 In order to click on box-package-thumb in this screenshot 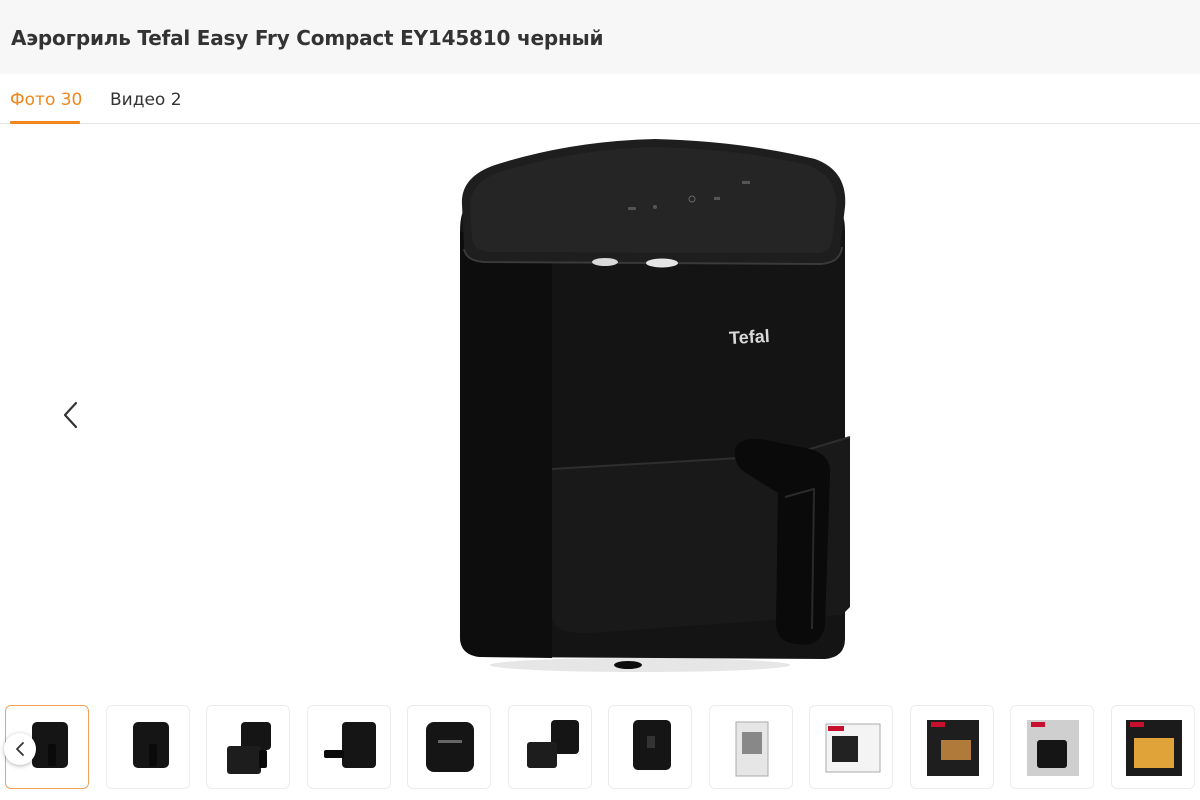, I will do `click(853, 748)`.